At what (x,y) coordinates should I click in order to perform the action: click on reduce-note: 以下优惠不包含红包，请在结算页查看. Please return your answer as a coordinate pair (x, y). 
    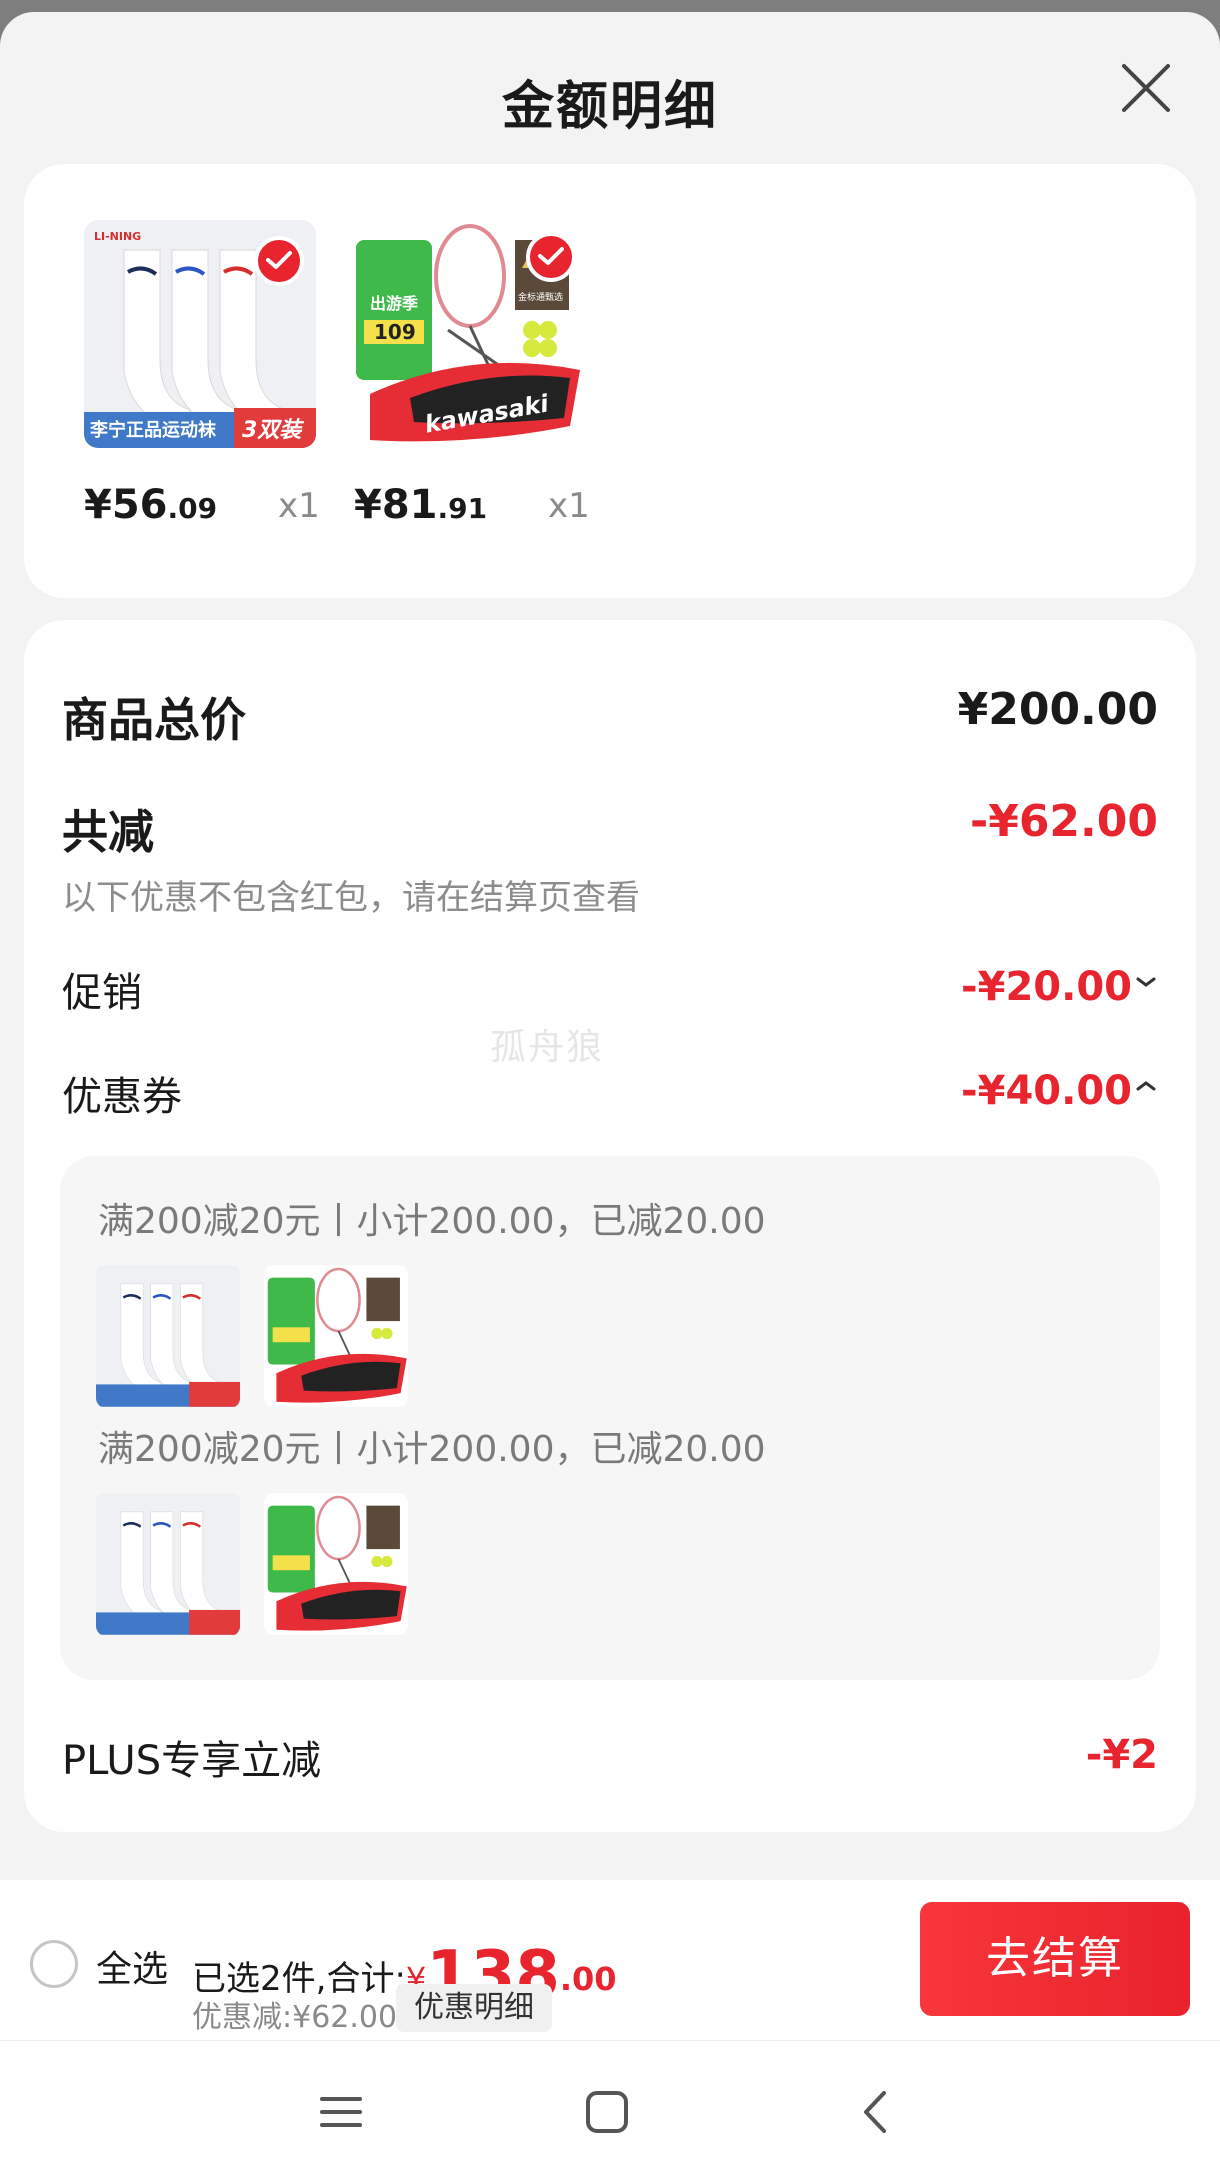
    Looking at the image, I should click on (351, 898).